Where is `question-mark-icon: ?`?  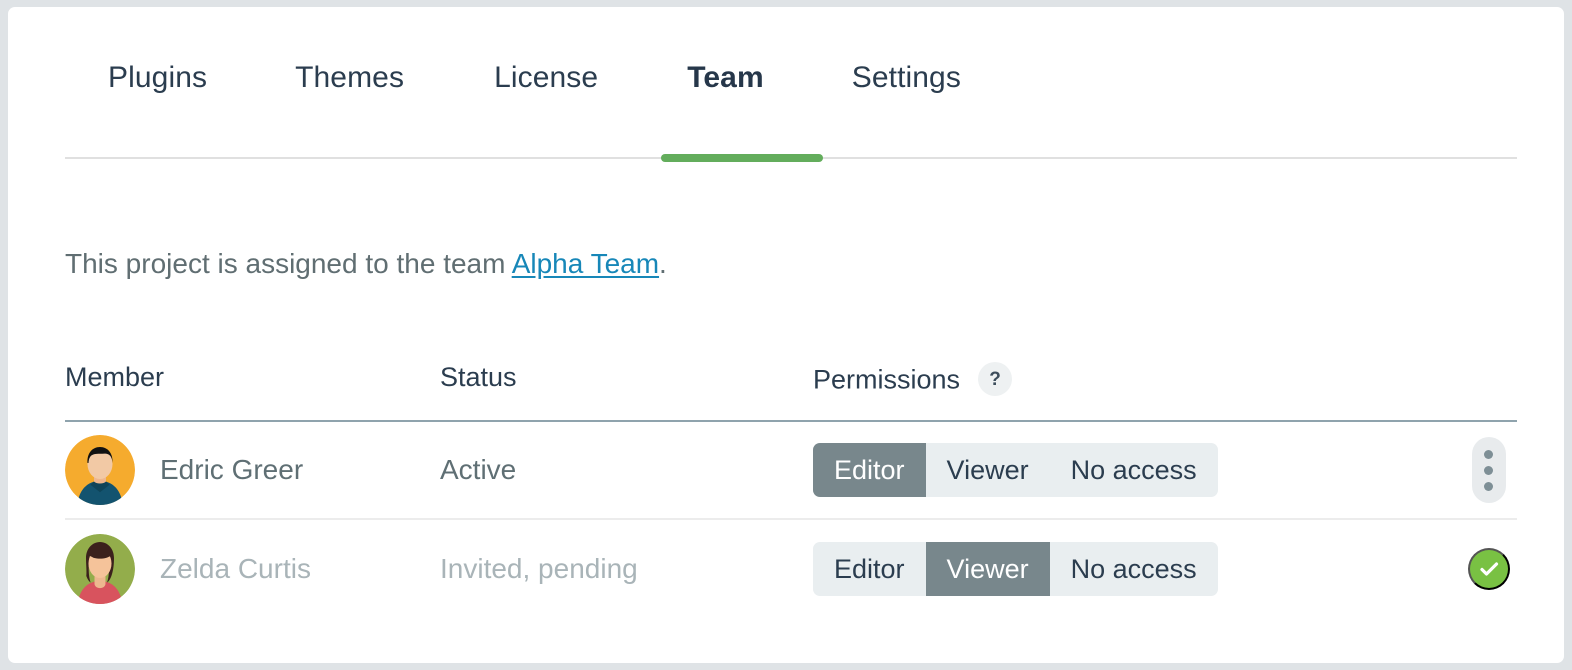
question-mark-icon: ? is located at coordinates (995, 379).